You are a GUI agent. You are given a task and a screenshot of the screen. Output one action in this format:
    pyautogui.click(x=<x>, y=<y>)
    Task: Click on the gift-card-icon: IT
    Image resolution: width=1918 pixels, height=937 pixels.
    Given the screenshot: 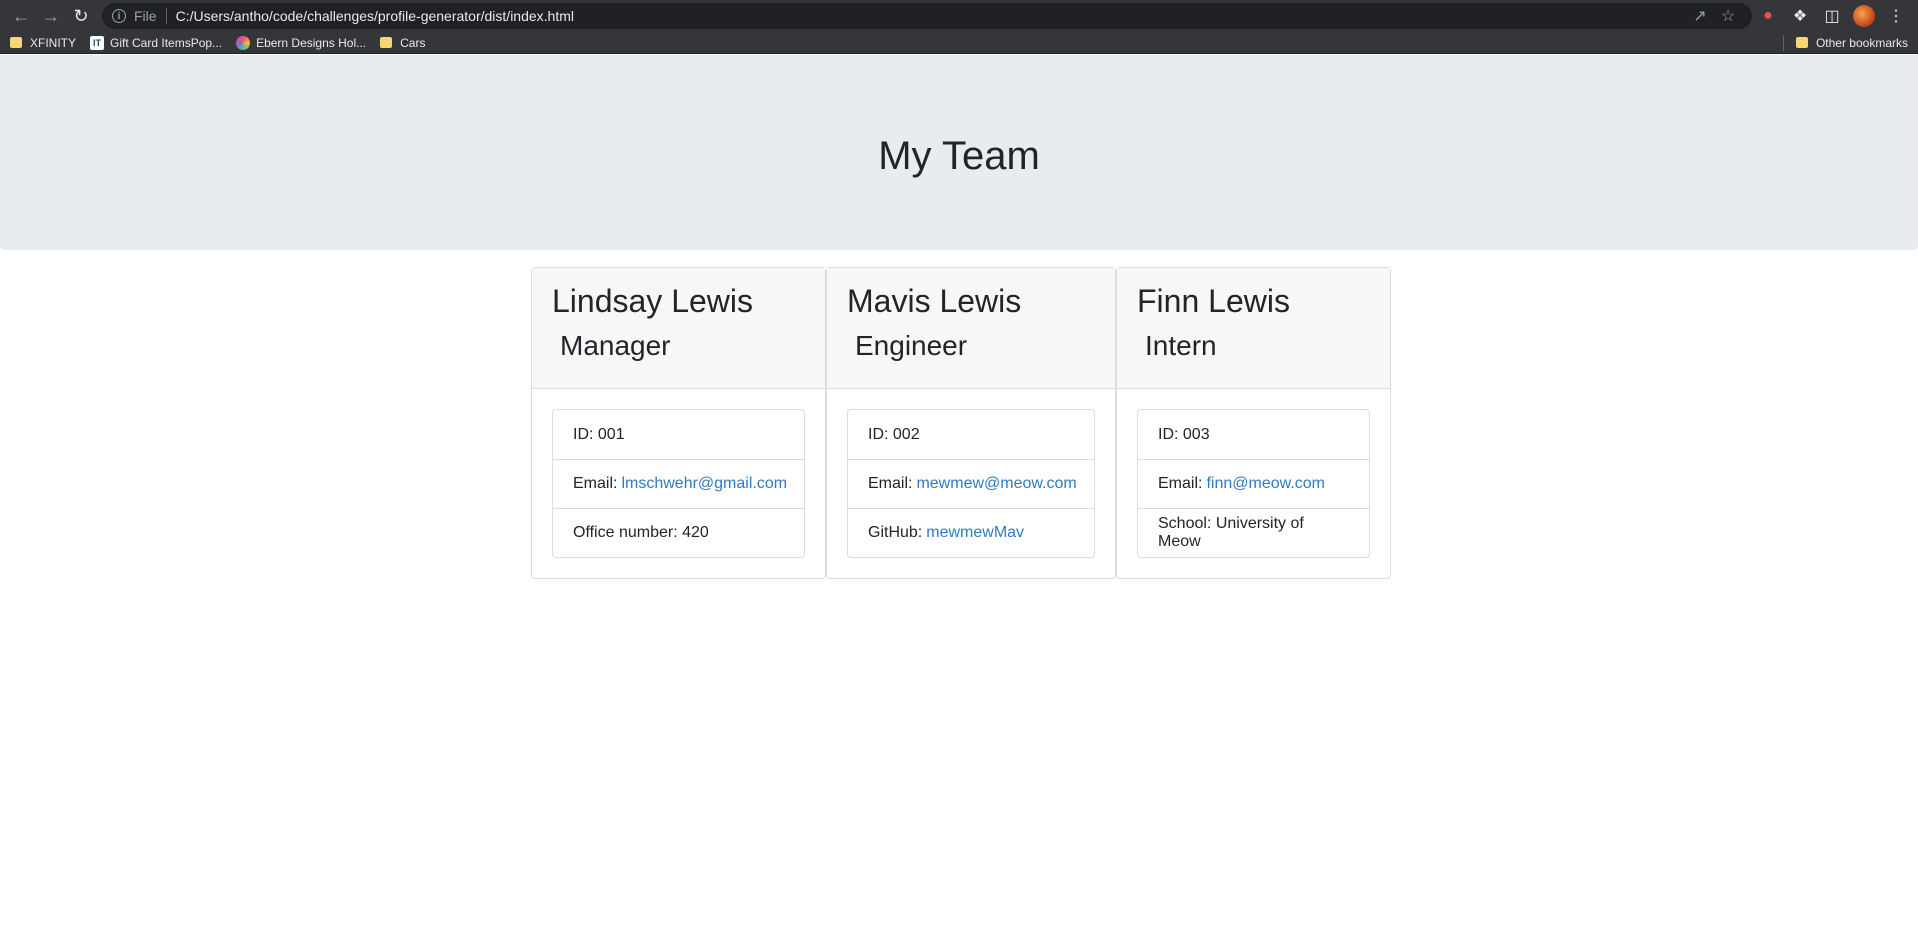 What is the action you would take?
    pyautogui.click(x=97, y=42)
    